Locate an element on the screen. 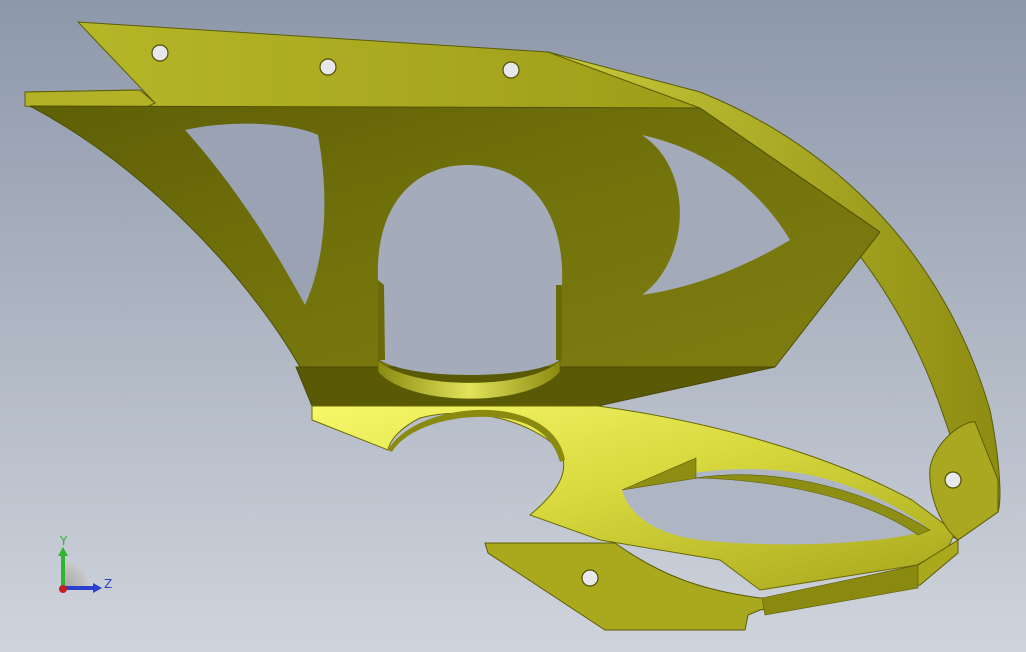  triad-y-label: Y is located at coordinates (63, 541).